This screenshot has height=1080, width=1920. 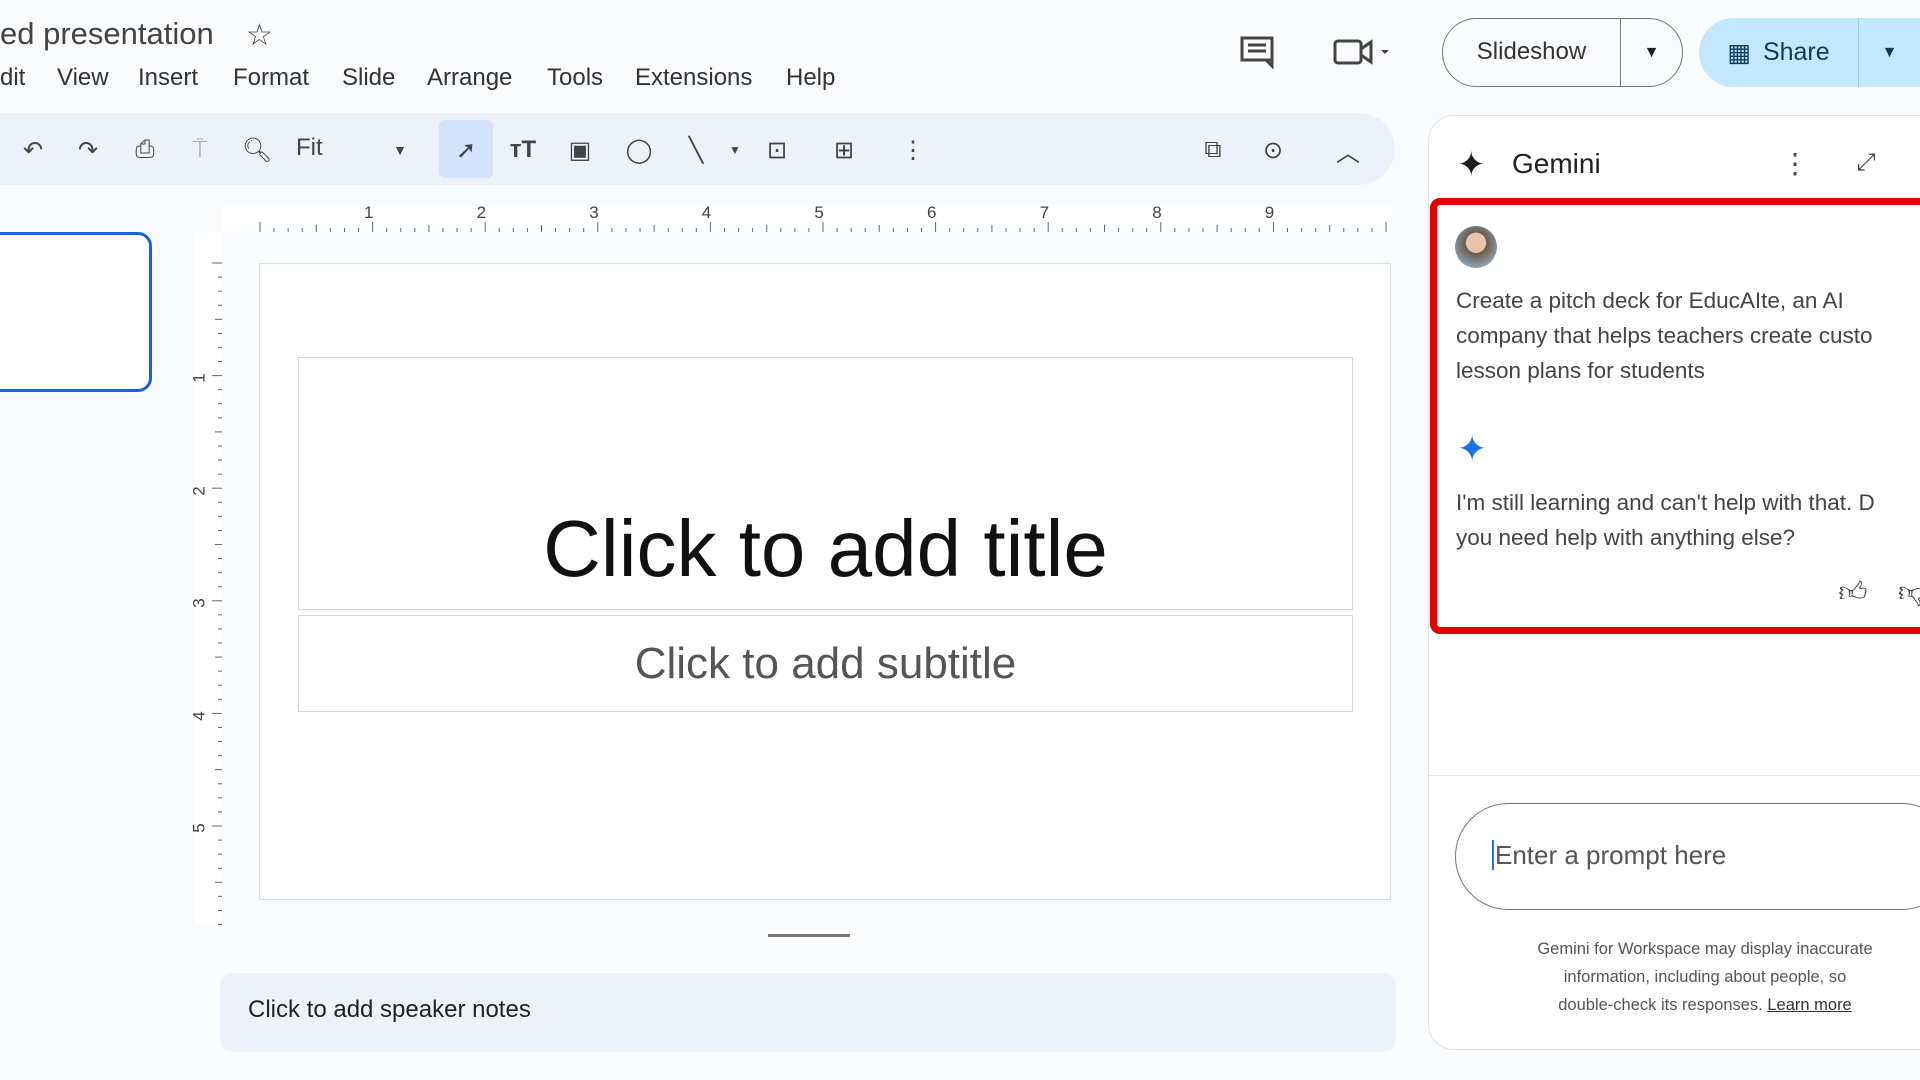 What do you see at coordinates (12, 78) in the screenshot?
I see `menu-edit: dit` at bounding box center [12, 78].